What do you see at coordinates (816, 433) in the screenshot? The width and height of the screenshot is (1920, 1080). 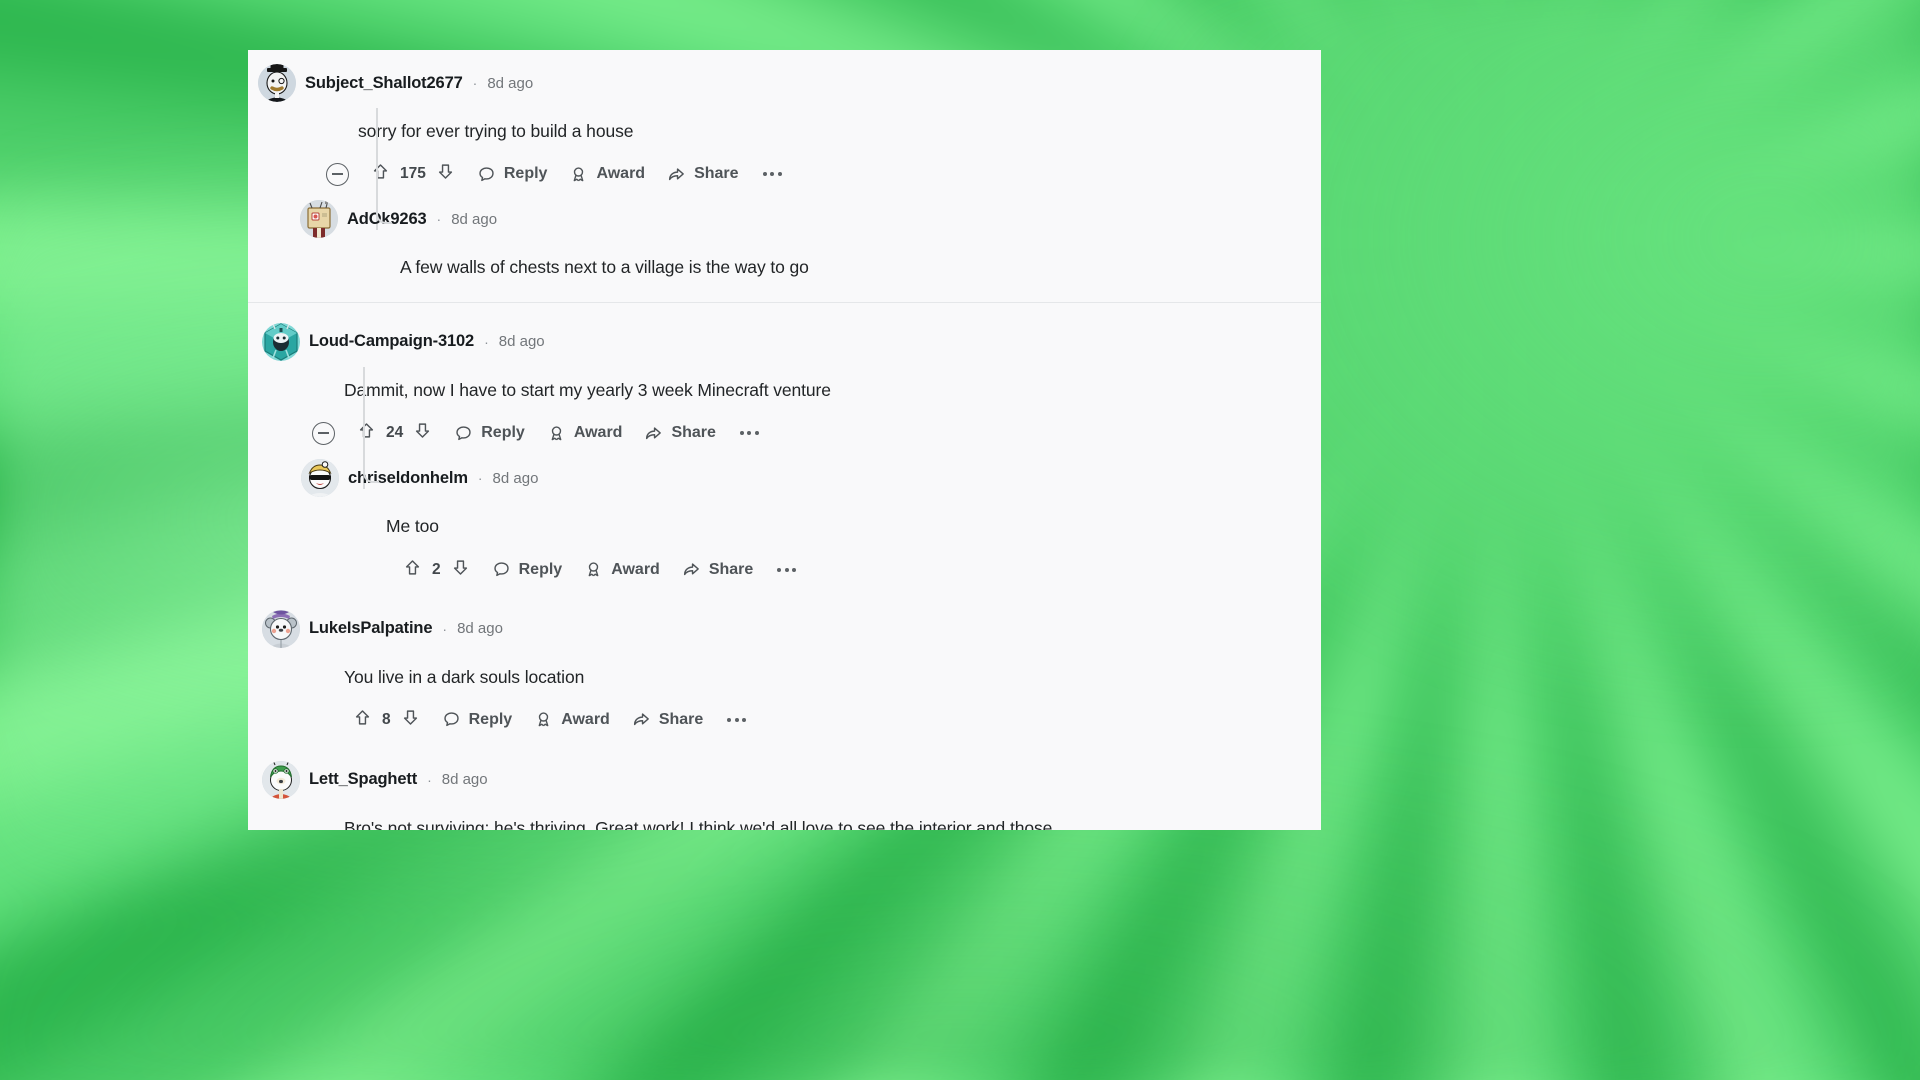 I see `comment-actions: 24 Reply Award Share` at bounding box center [816, 433].